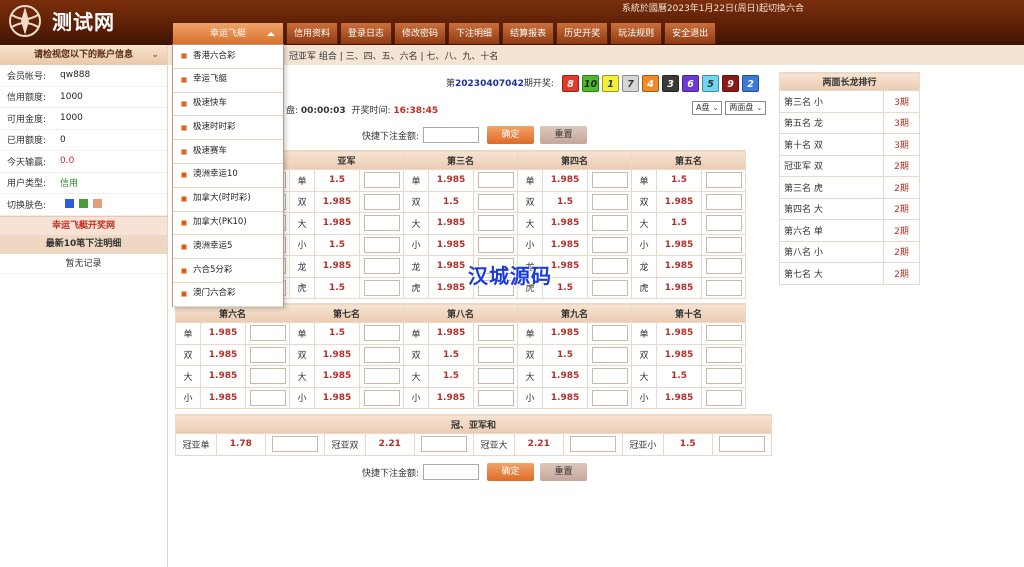 Image resolution: width=1024 pixels, height=567 pixels. What do you see at coordinates (228, 33) in the screenshot?
I see `nav-item: 幸运飞艇` at bounding box center [228, 33].